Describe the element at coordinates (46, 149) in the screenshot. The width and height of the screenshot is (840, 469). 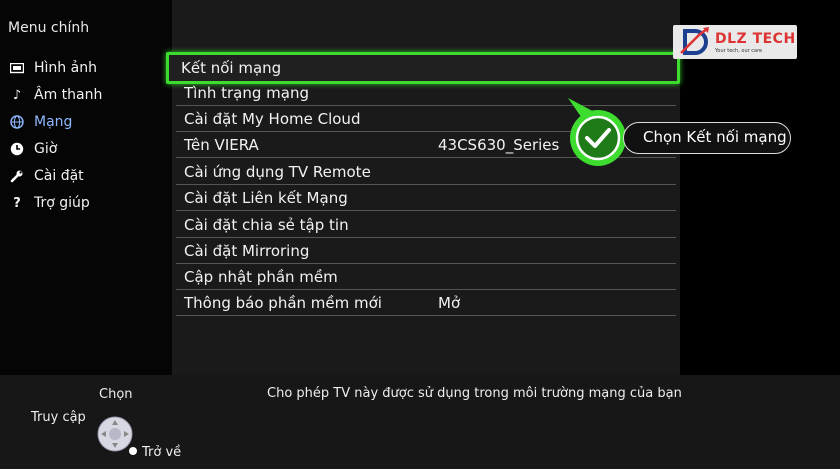
I see `sidebar-item-label: Giờ` at that location.